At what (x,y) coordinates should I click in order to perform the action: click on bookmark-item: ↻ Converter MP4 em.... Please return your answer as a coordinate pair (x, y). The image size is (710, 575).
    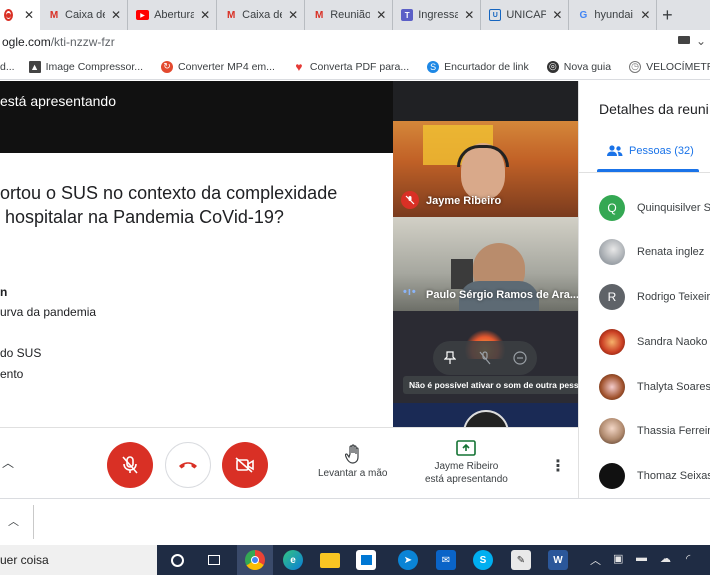
    Looking at the image, I should click on (218, 66).